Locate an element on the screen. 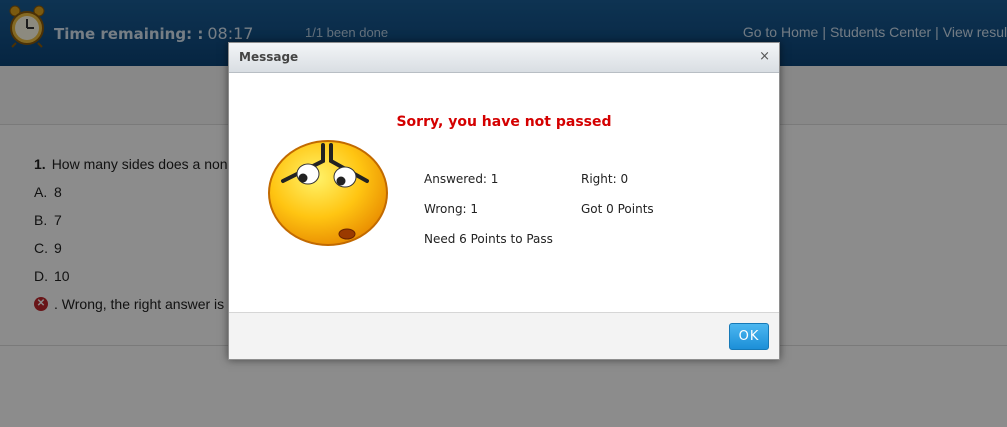  close-button: × is located at coordinates (764, 56).